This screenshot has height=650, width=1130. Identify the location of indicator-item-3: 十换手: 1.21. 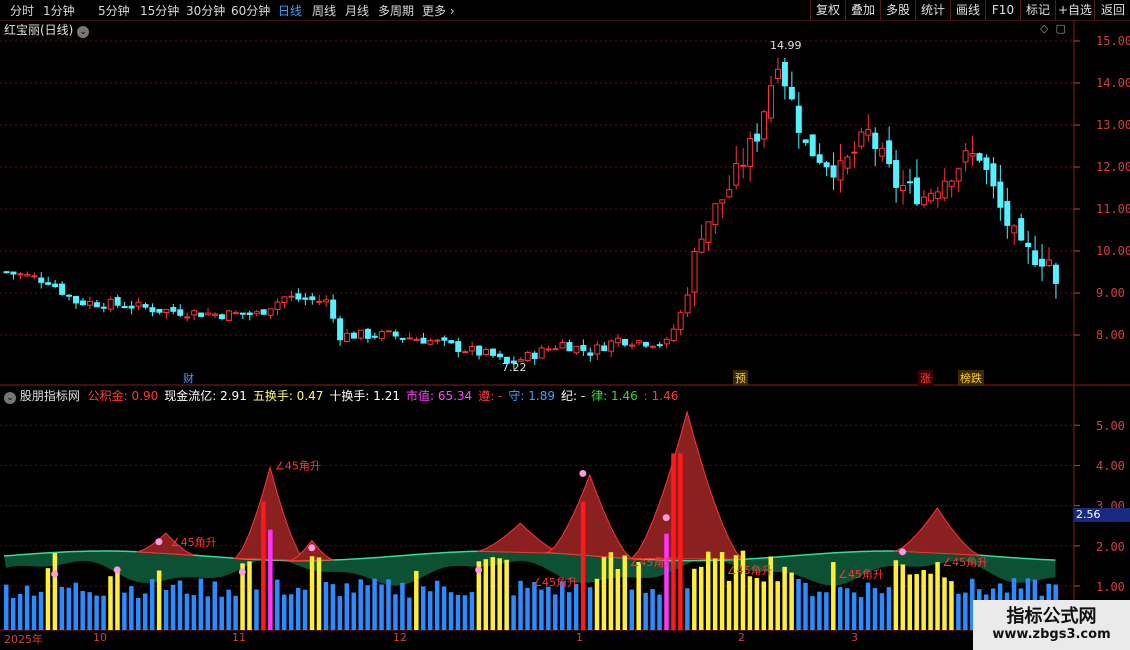
(364, 396).